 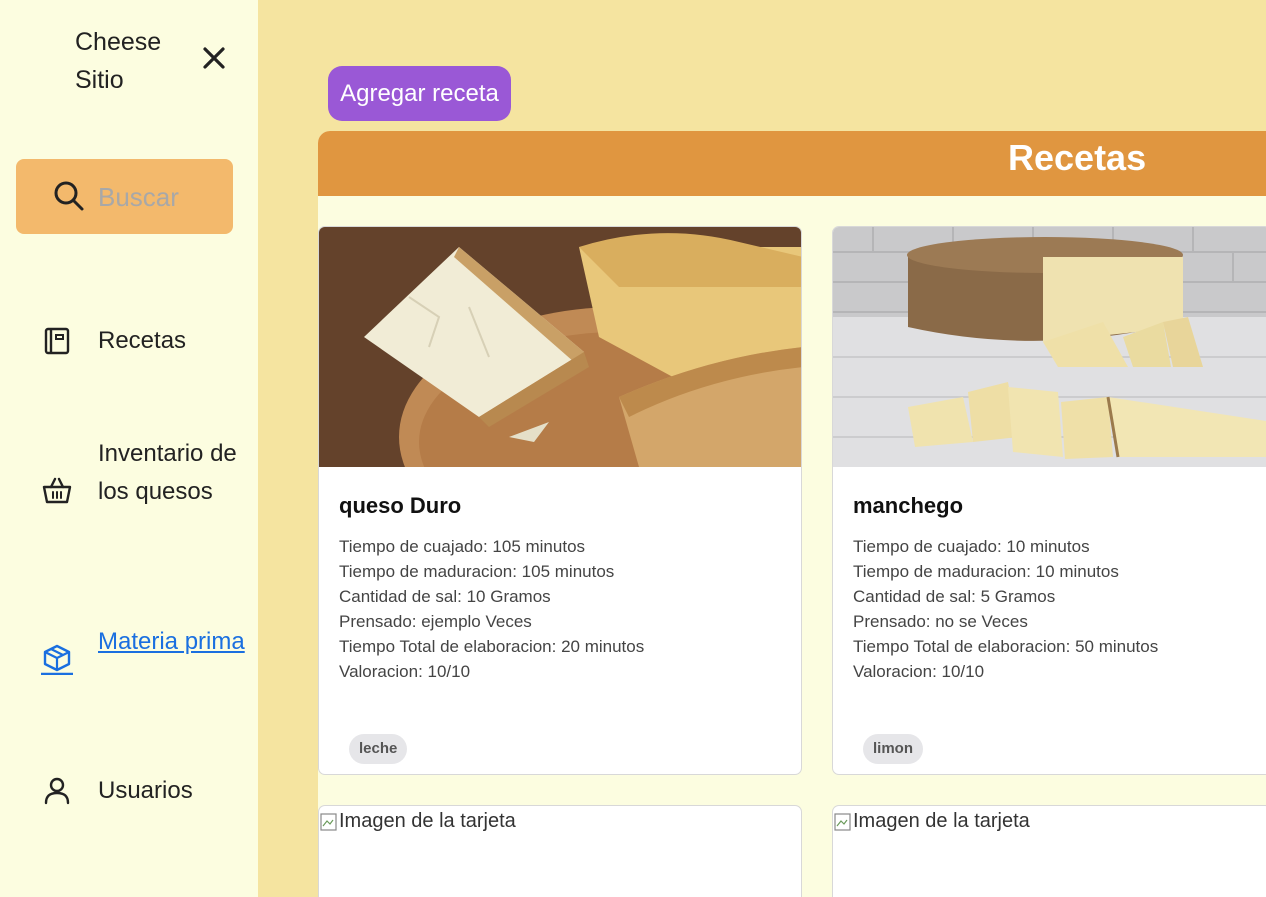 What do you see at coordinates (145, 790) in the screenshot?
I see `sidebar-item-label: Usuarios` at bounding box center [145, 790].